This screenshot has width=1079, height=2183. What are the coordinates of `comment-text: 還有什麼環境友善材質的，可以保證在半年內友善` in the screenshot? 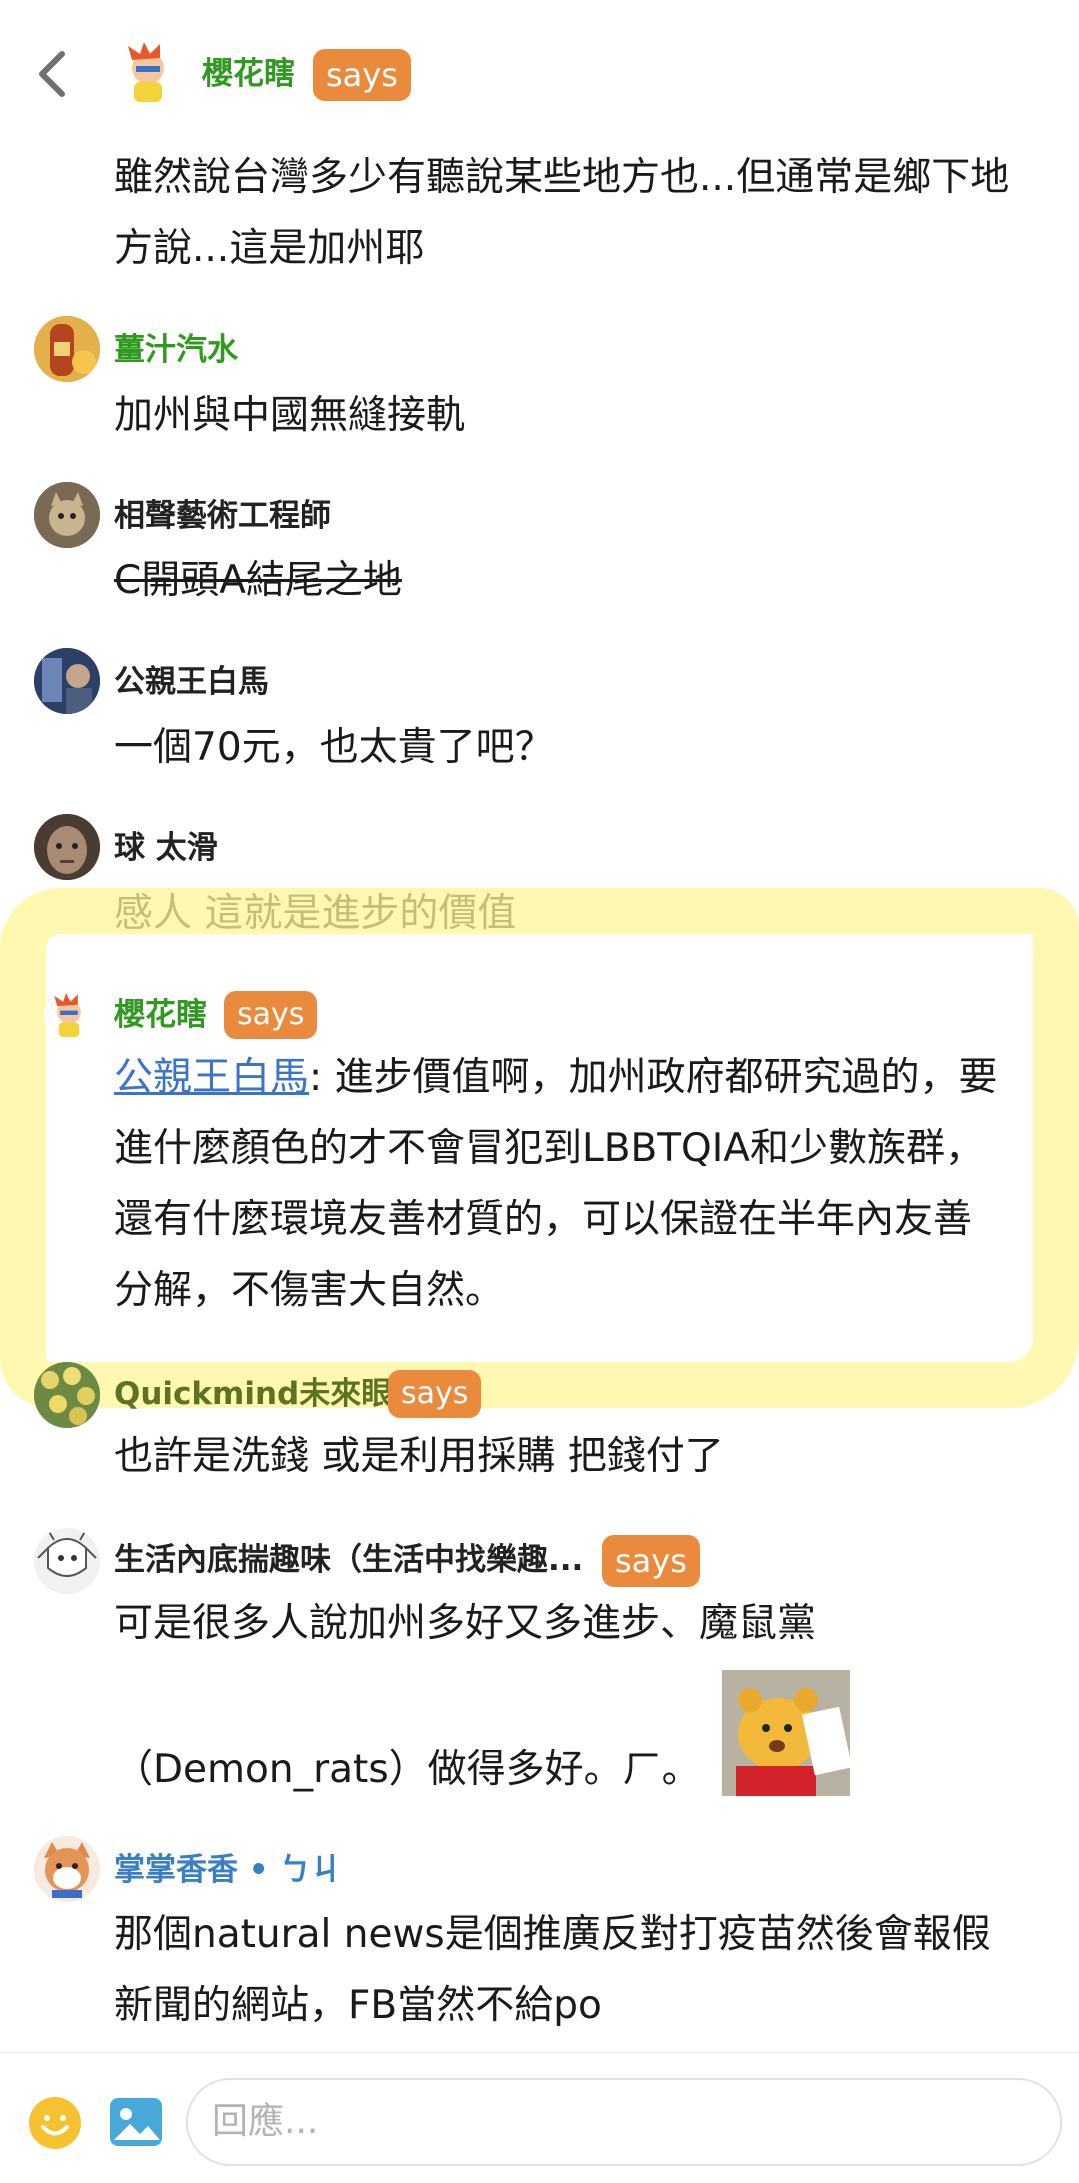 It's located at (543, 1219).